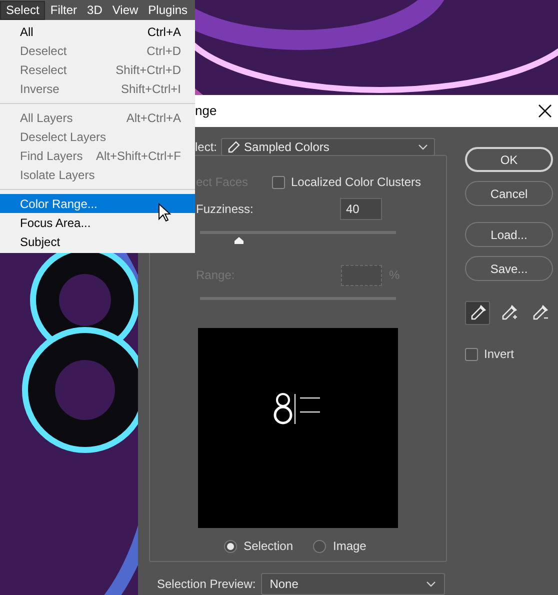 This screenshot has height=595, width=558. Describe the element at coordinates (284, 584) in the screenshot. I see `dropdown-value: None` at that location.